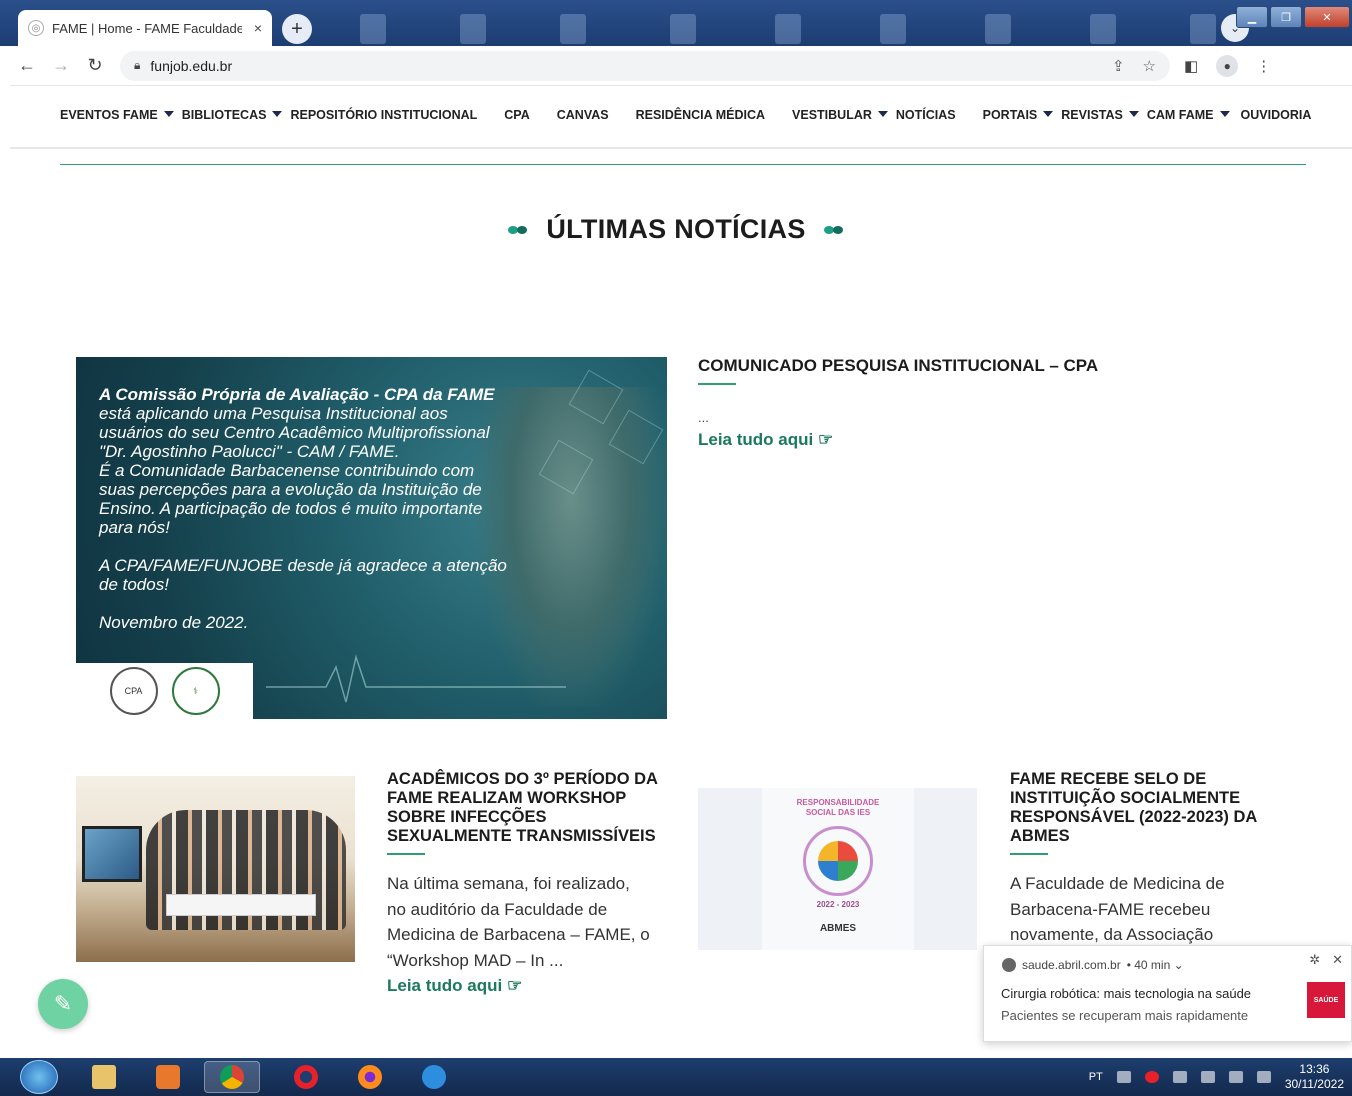 The width and height of the screenshot is (1352, 1096). I want to click on fame-seal-logo: ⚕, so click(195, 691).